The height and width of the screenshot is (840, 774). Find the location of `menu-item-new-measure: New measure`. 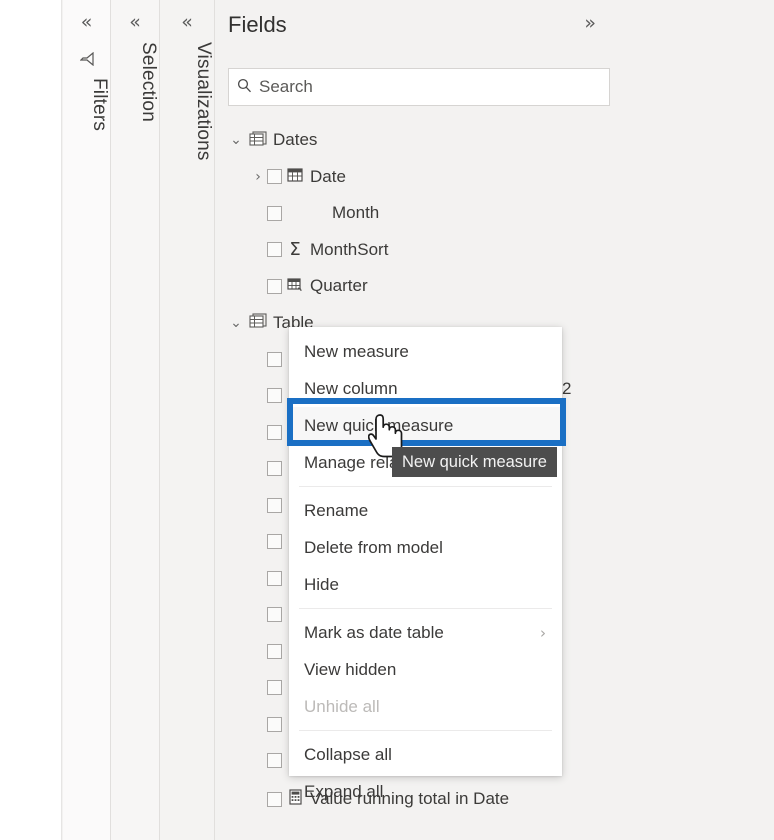

menu-item-new-measure: New measure is located at coordinates (425, 351).